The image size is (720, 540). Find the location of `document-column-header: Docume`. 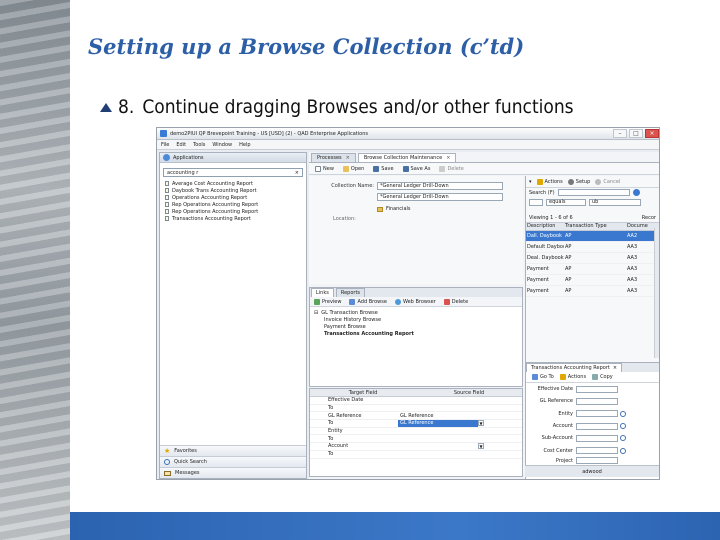

document-column-header: Docume is located at coordinates (641, 226).